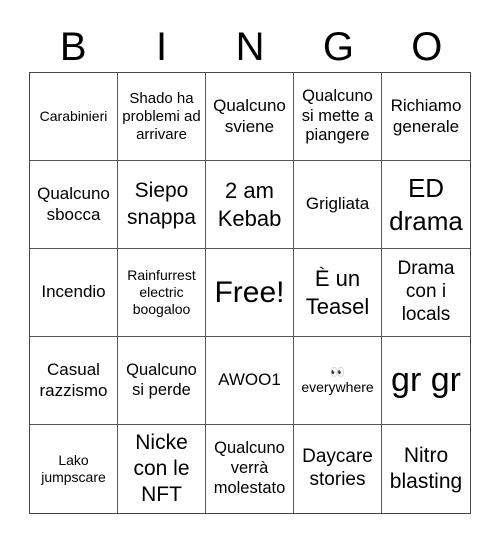  I want to click on bingo-cell-label: Grigliata, so click(337, 204).